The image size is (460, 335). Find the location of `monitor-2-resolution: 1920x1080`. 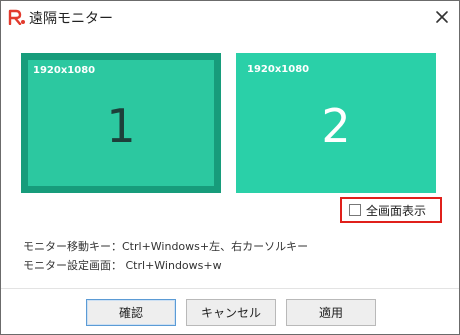

monitor-2-resolution: 1920x1080 is located at coordinates (278, 69).